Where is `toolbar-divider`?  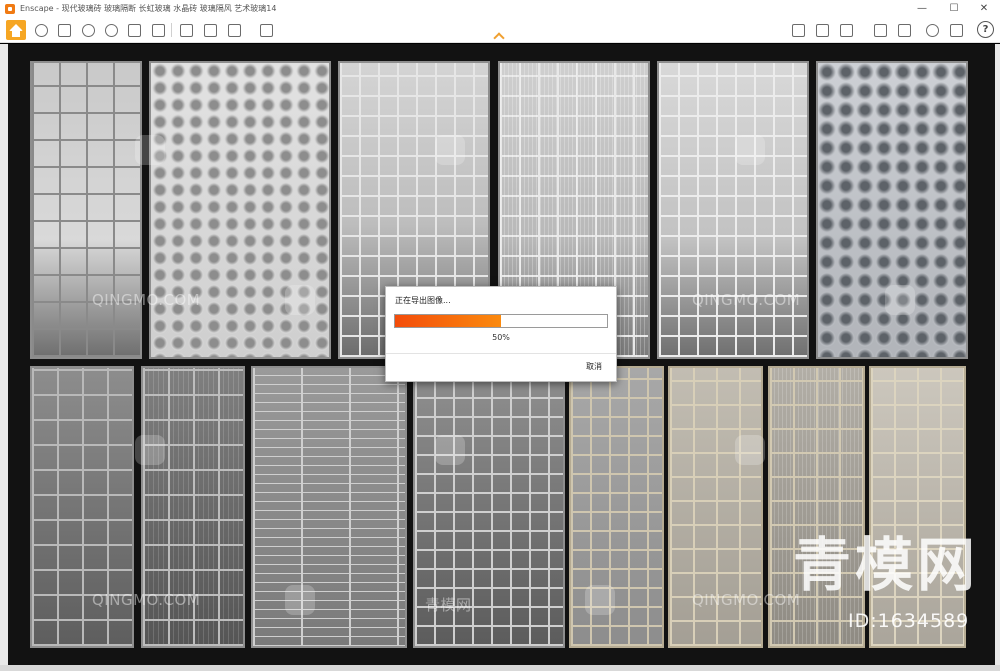
toolbar-divider is located at coordinates (171, 30).